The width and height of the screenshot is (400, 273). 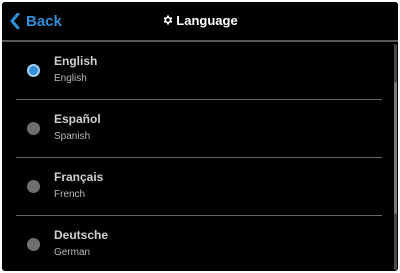 What do you see at coordinates (81, 235) in the screenshot?
I see `language-native-name: Deutsche` at bounding box center [81, 235].